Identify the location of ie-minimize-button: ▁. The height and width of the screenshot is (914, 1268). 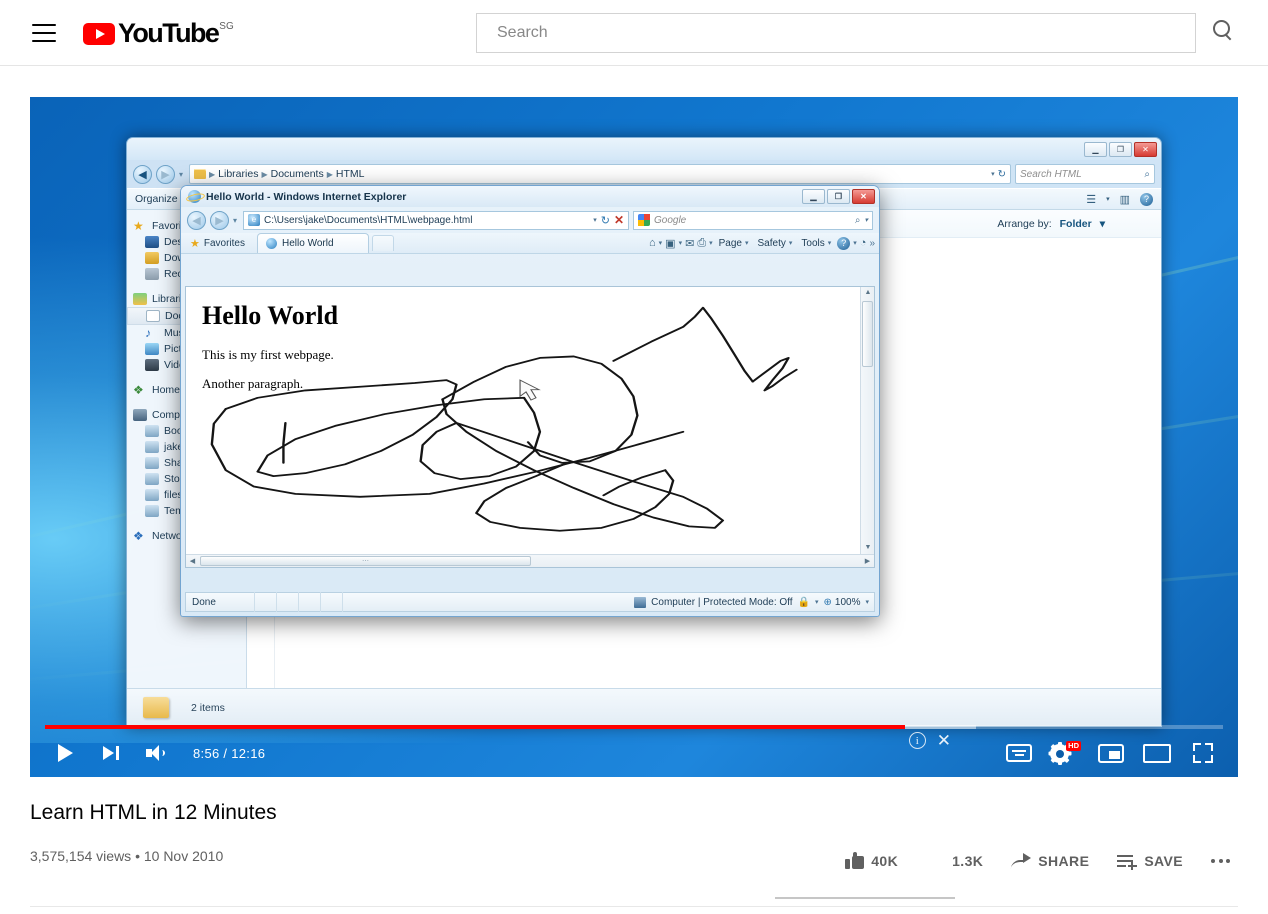
(813, 196).